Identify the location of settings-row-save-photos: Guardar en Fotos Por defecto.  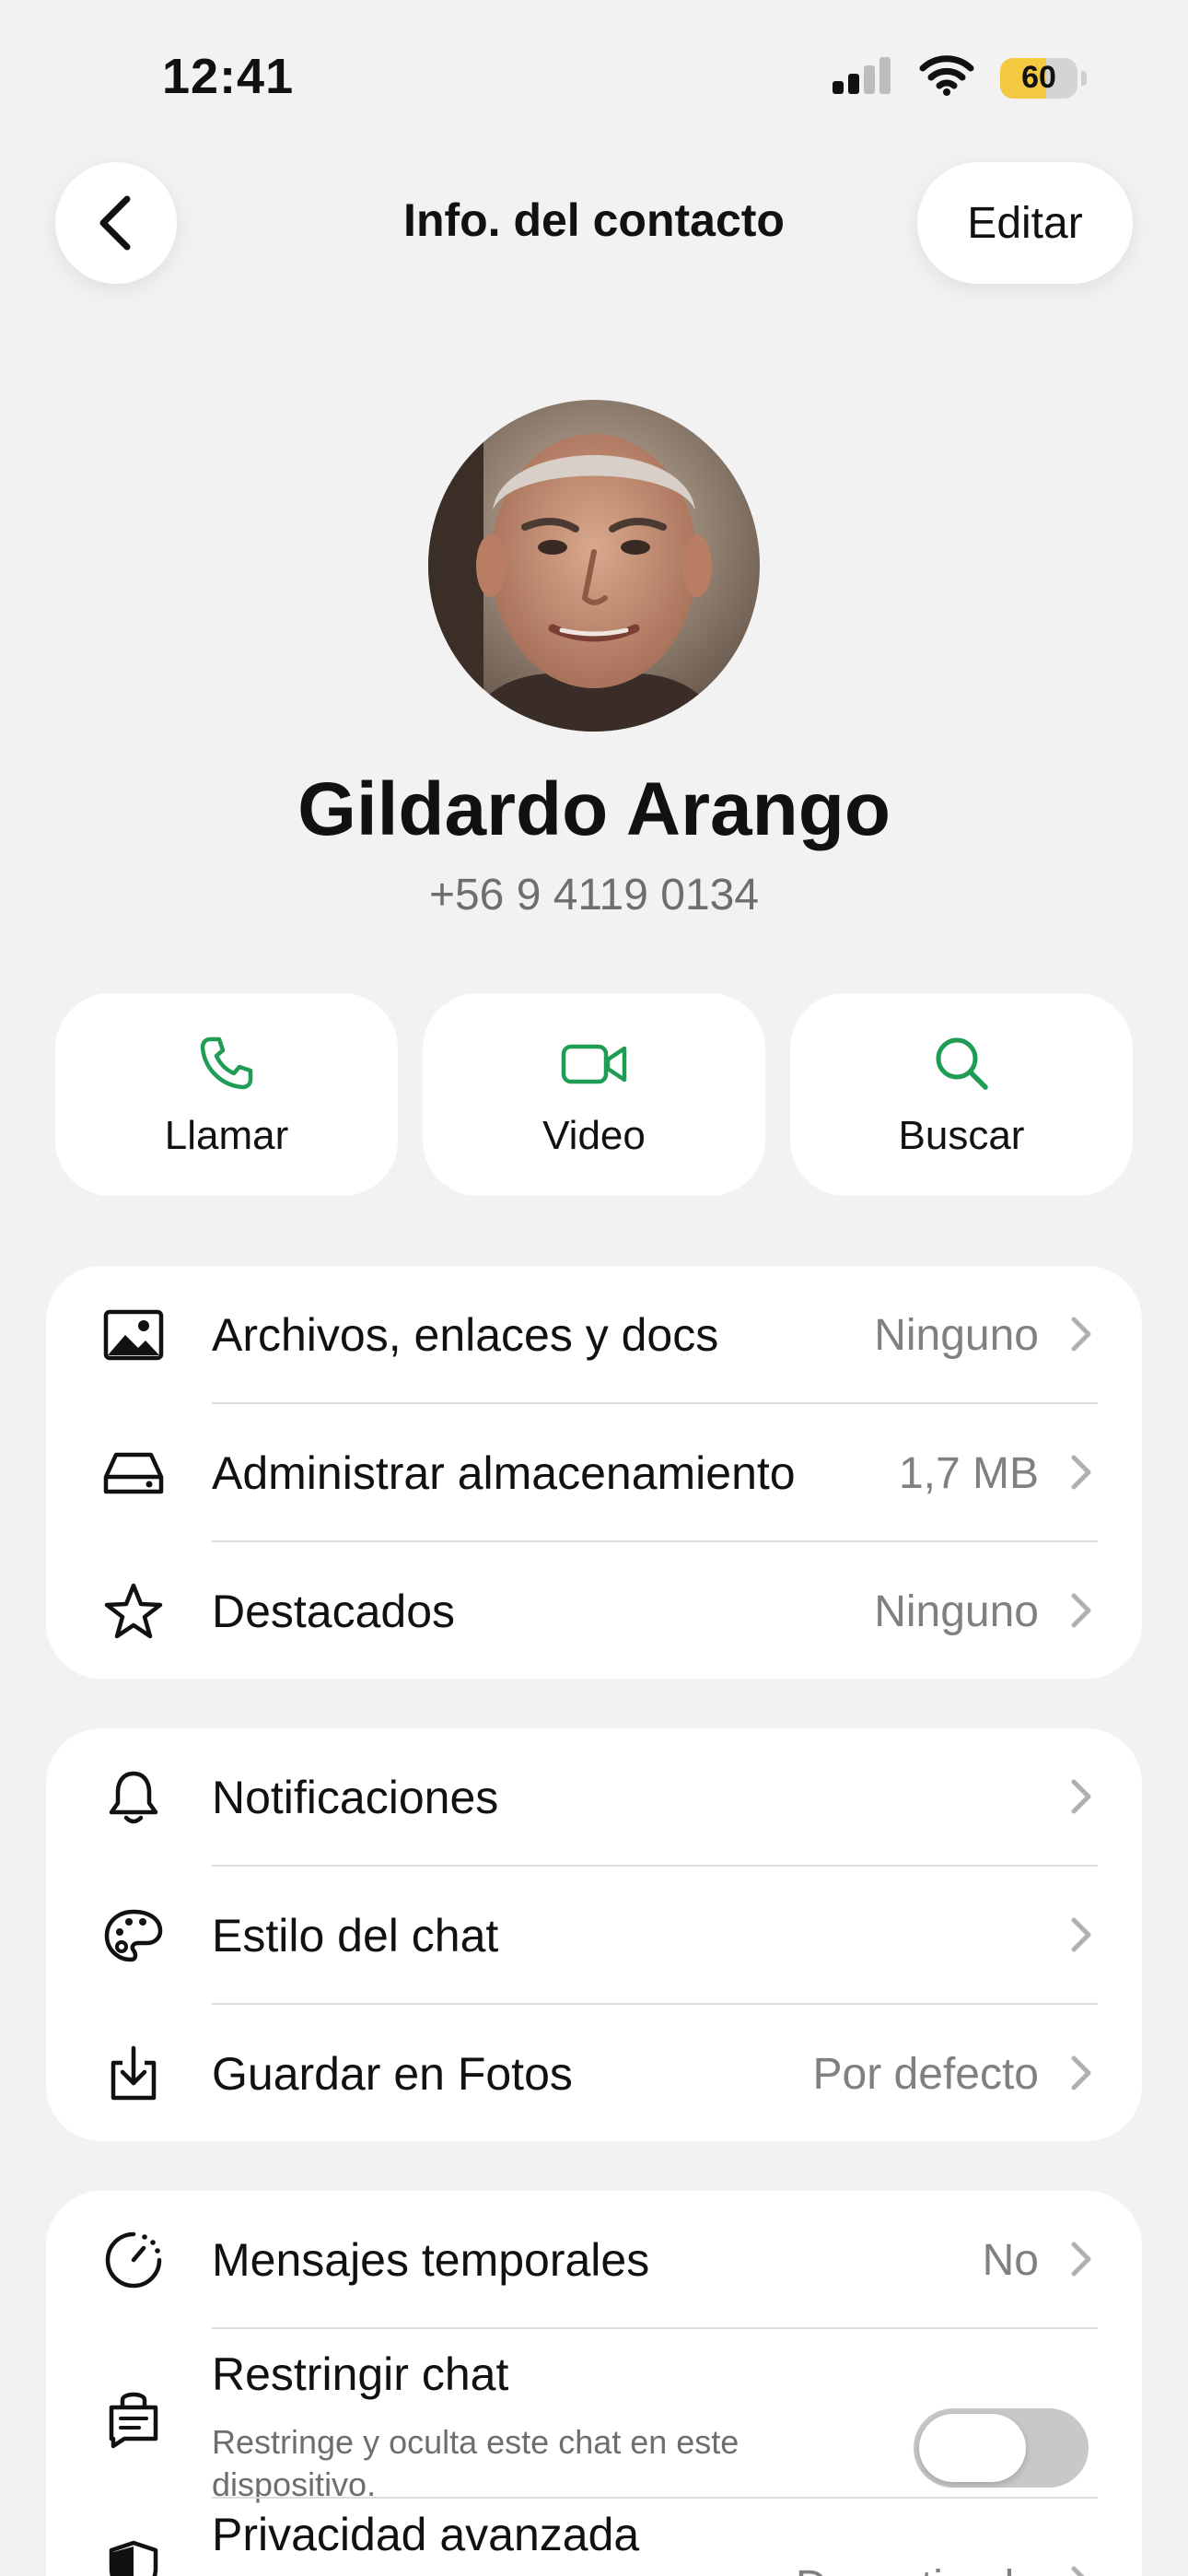
(594, 2073).